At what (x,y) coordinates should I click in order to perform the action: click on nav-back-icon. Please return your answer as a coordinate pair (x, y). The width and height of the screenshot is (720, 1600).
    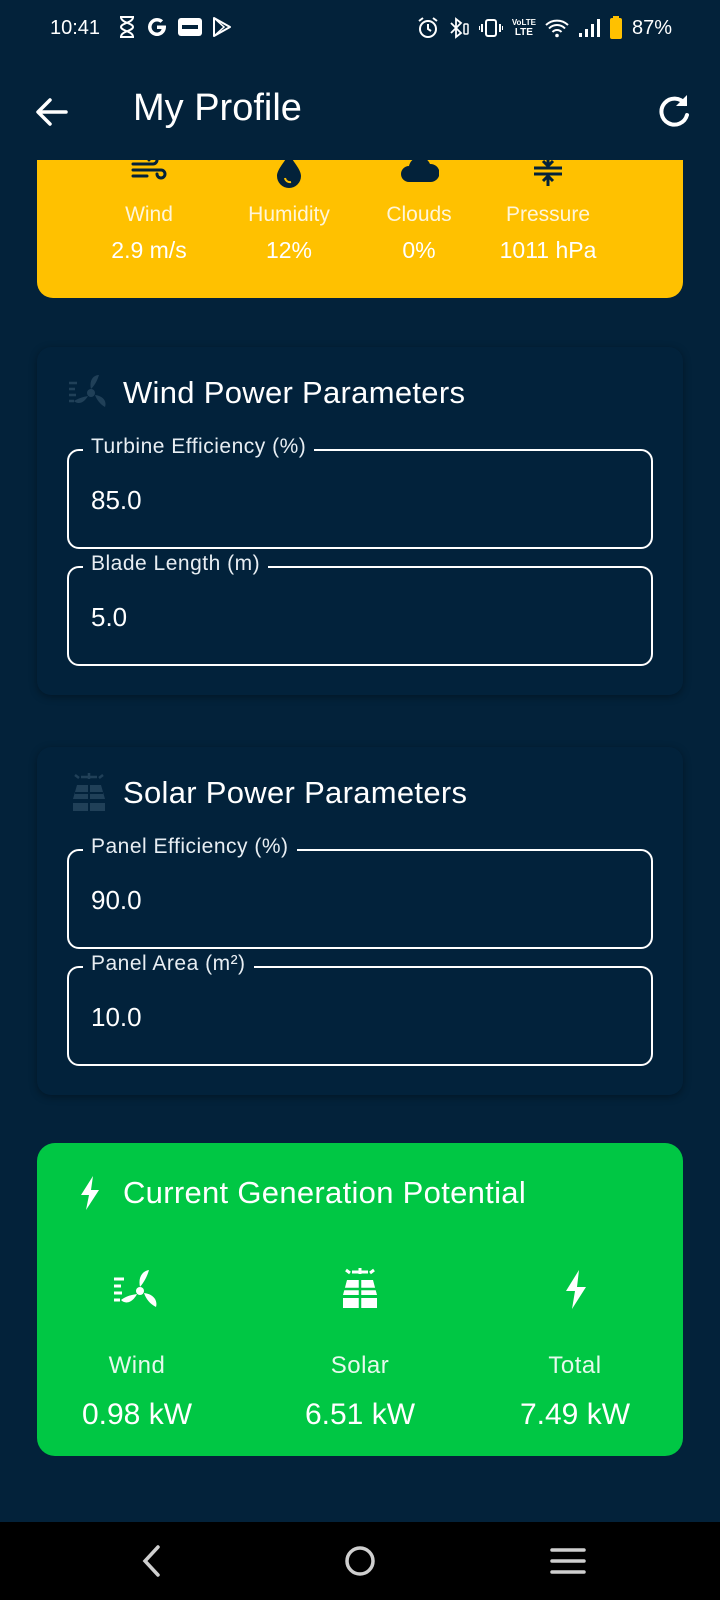
    Looking at the image, I should click on (152, 1561).